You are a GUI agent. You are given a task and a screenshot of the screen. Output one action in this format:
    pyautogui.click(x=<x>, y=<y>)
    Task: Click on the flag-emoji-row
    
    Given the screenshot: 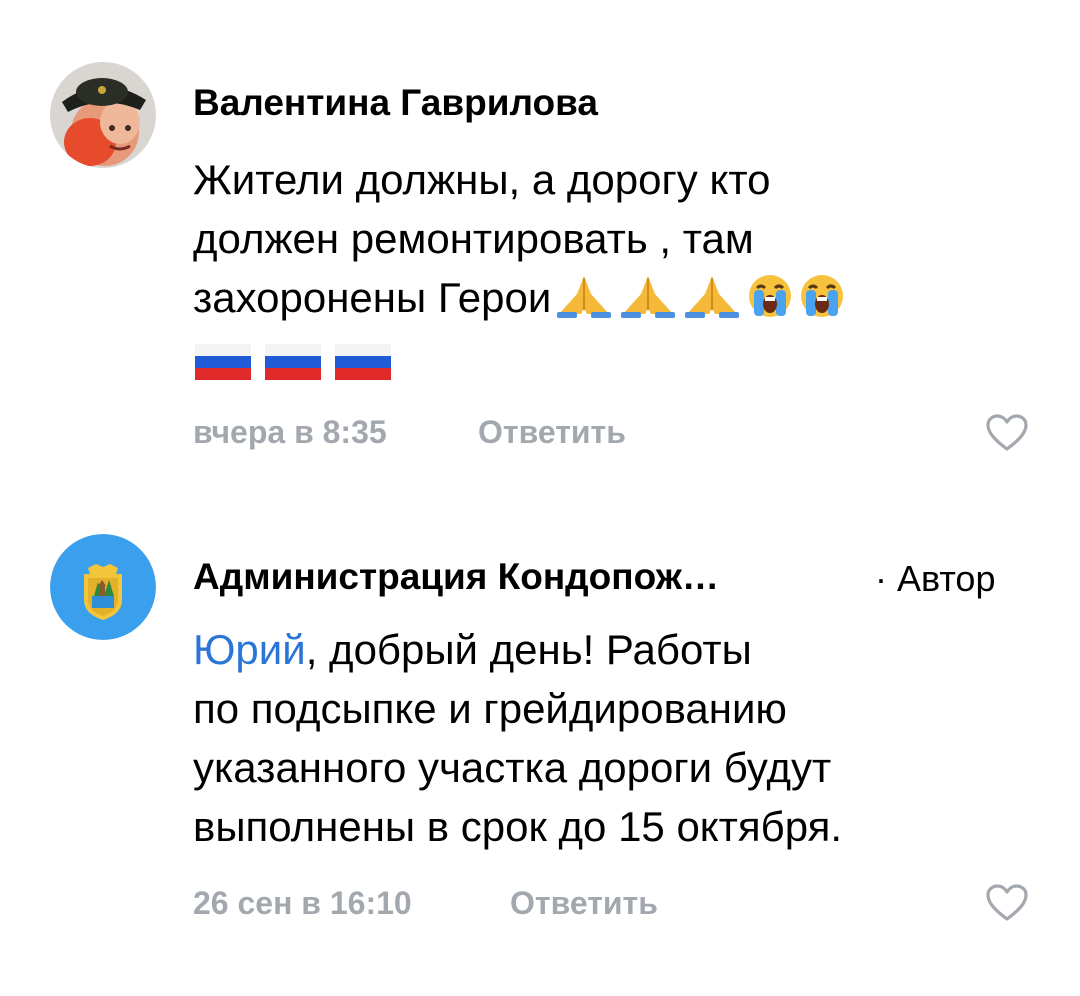 What is the action you would take?
    pyautogui.click(x=293, y=363)
    